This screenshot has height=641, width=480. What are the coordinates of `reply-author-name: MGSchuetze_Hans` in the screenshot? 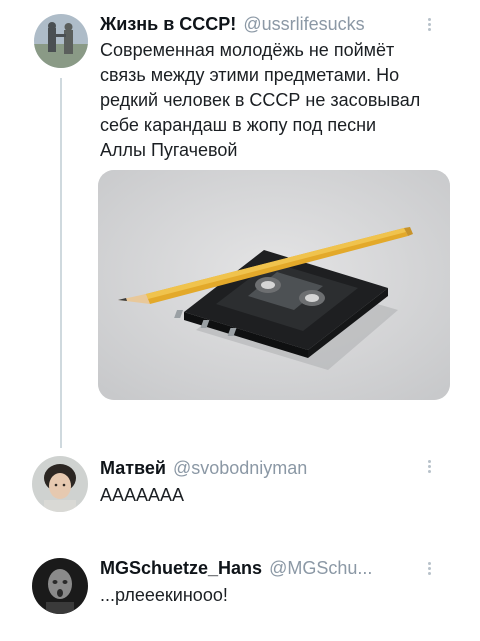 It's located at (181, 568).